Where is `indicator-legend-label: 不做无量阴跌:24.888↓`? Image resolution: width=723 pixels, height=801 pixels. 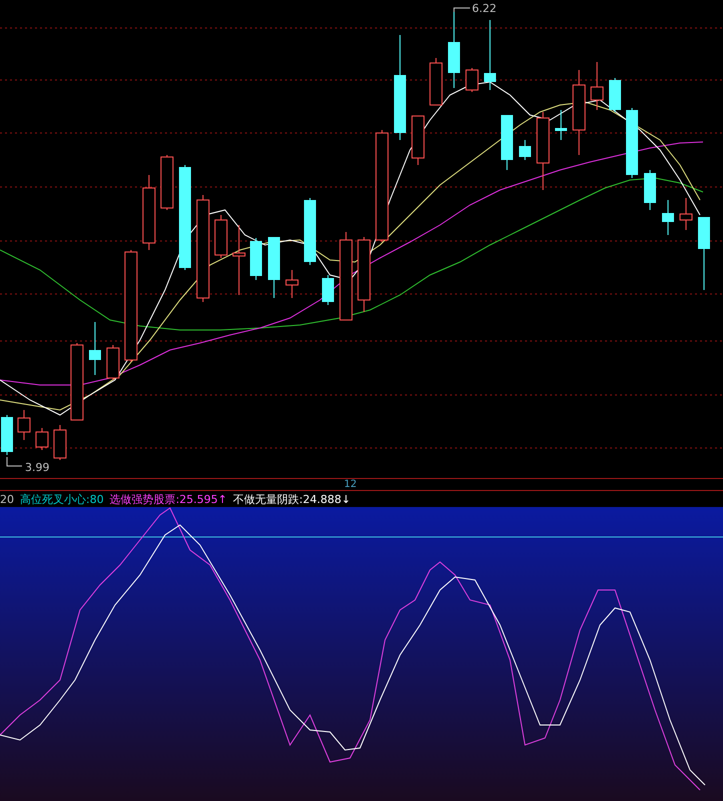 indicator-legend-label: 不做无量阴跌:24.888↓ is located at coordinates (292, 499).